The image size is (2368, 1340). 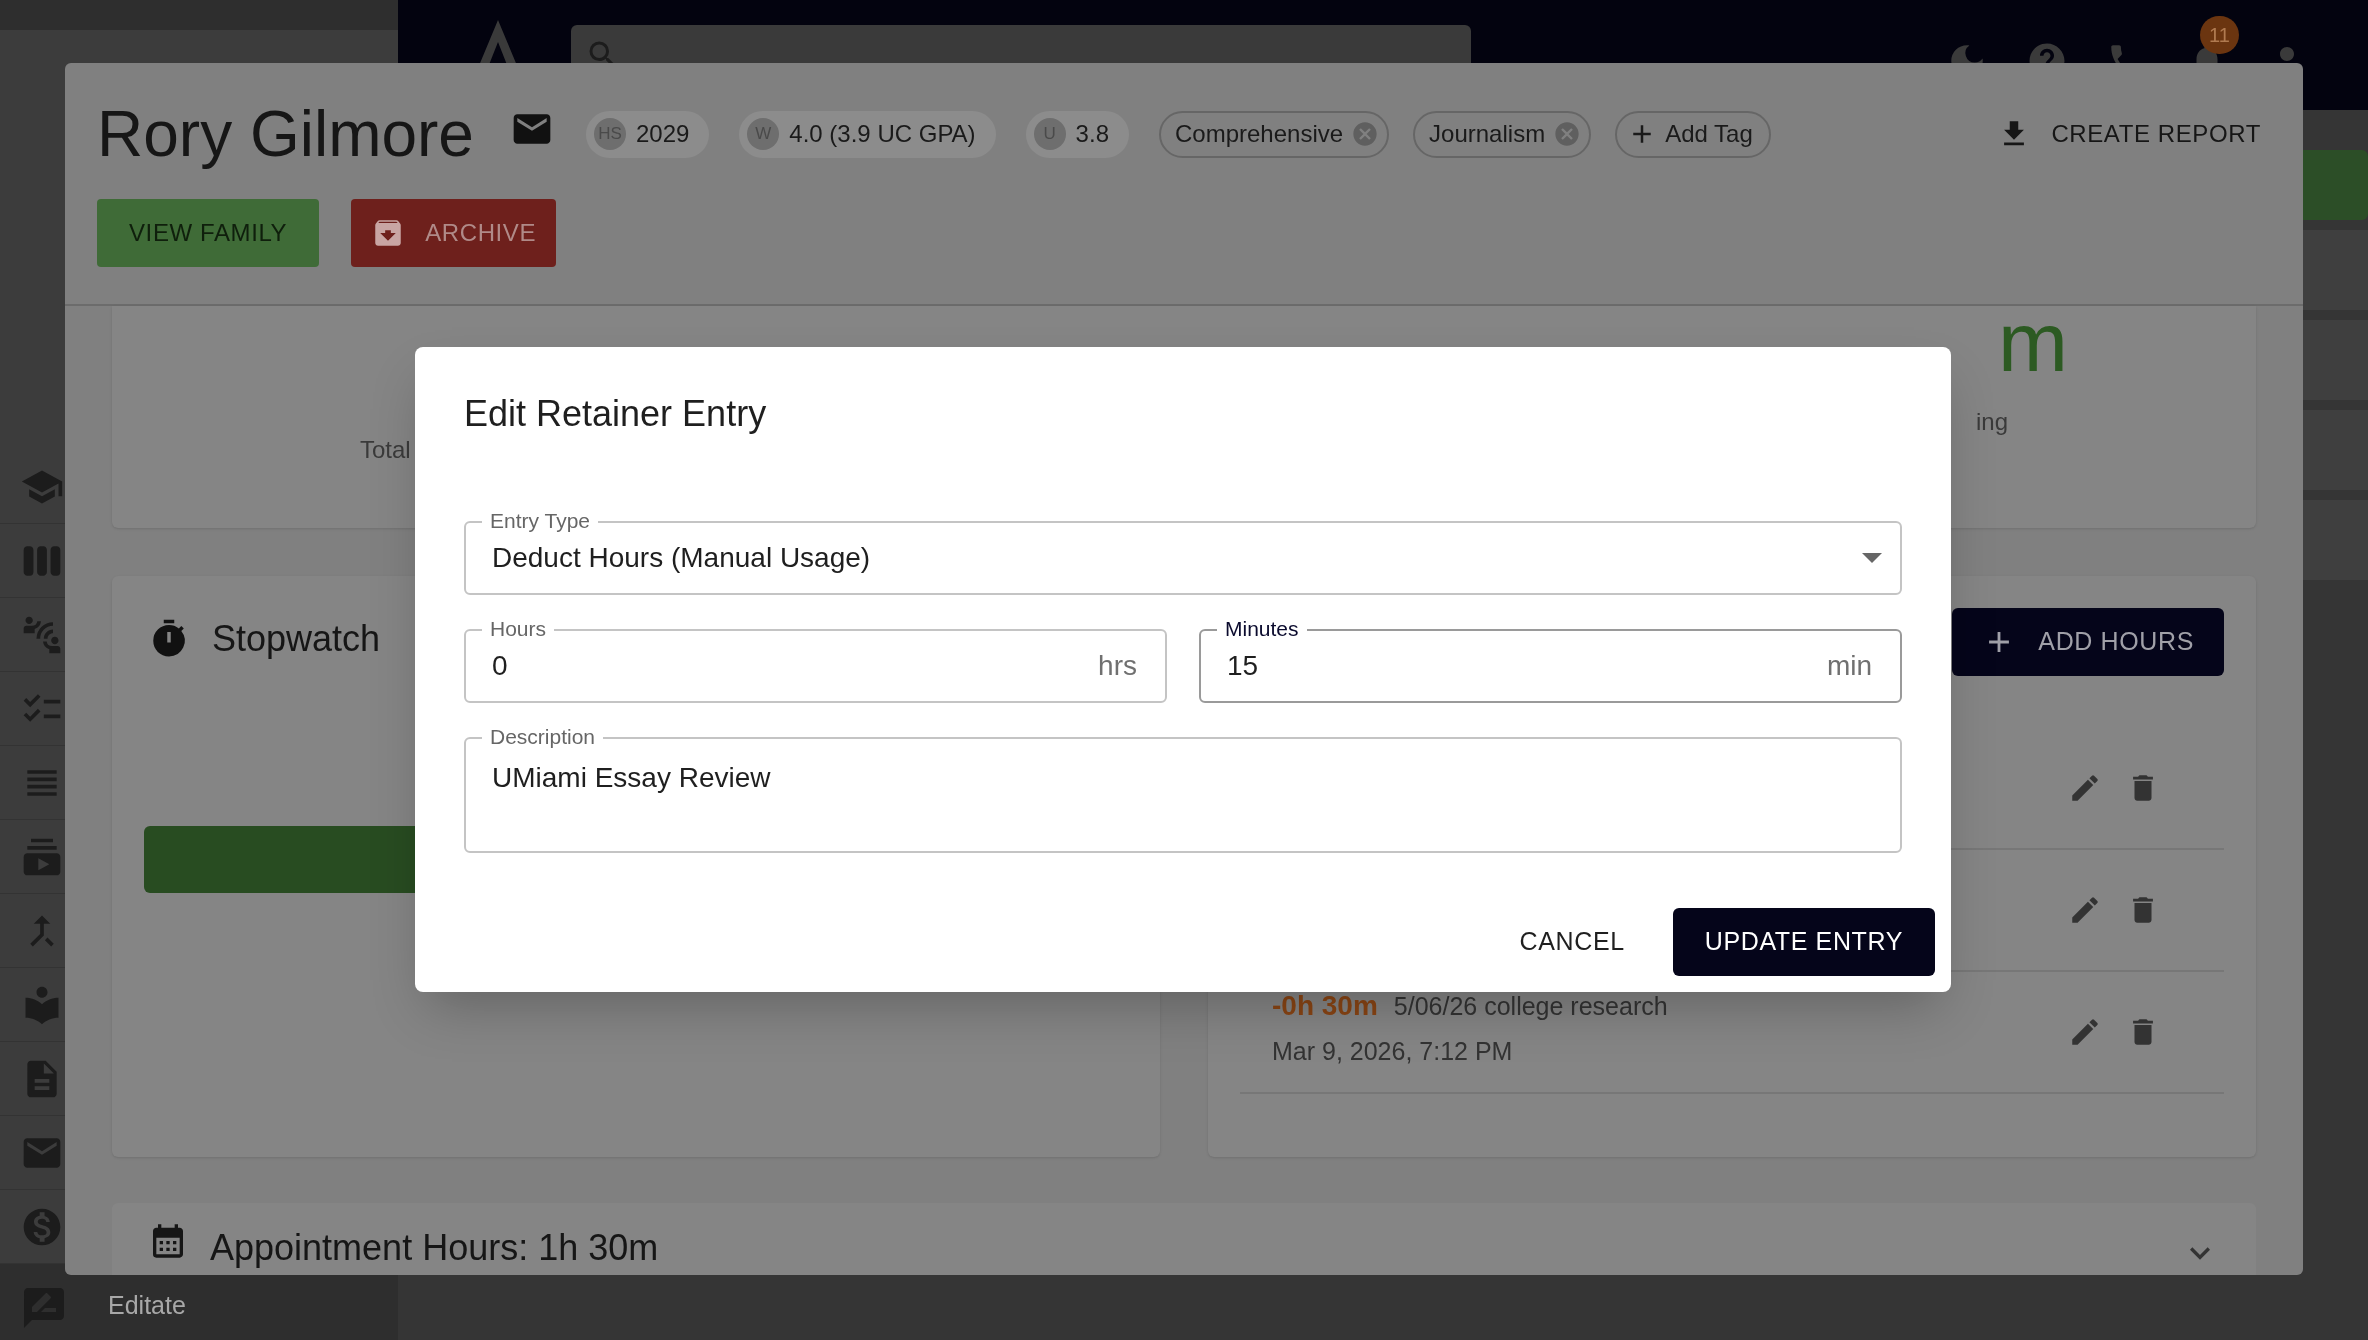 What do you see at coordinates (616, 414) in the screenshot?
I see `dialog-title: Edit Retainer Entry` at bounding box center [616, 414].